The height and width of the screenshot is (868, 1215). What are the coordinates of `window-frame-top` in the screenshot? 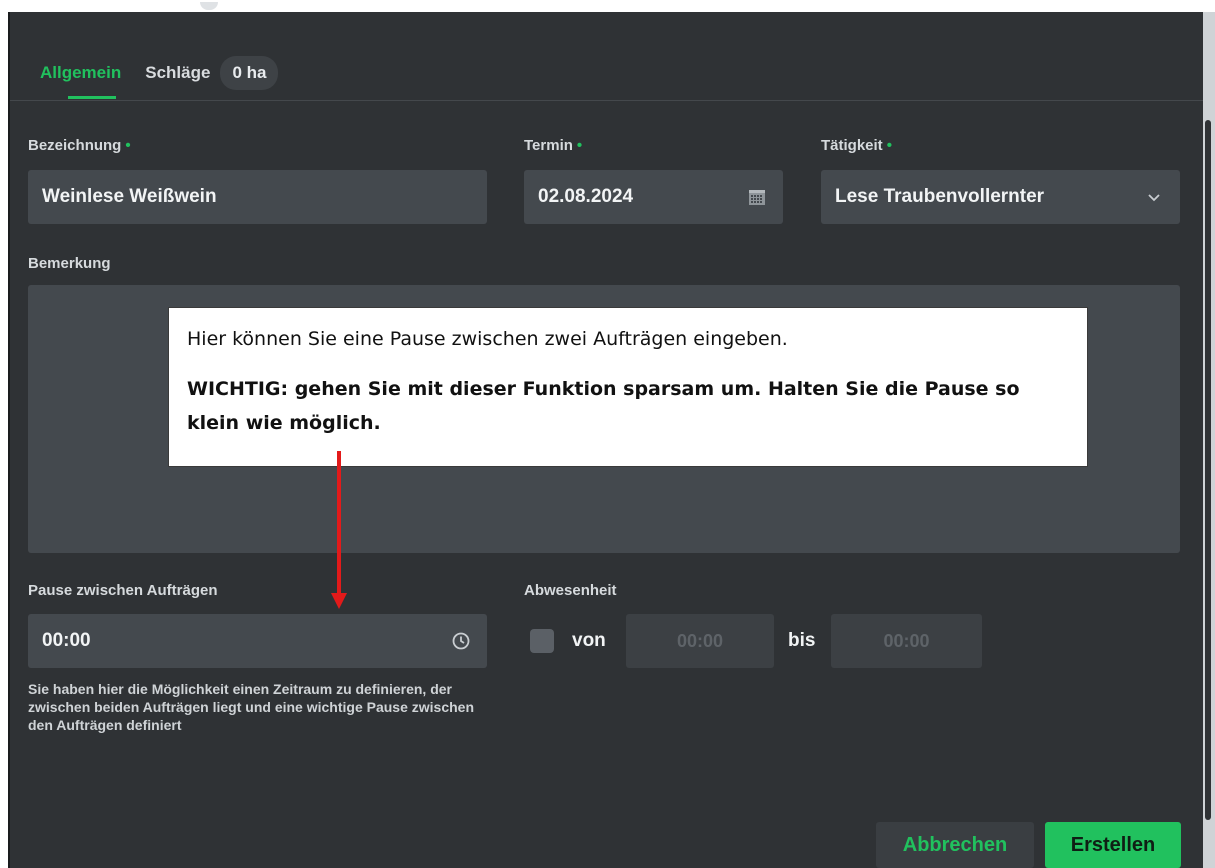 It's located at (607, 6).